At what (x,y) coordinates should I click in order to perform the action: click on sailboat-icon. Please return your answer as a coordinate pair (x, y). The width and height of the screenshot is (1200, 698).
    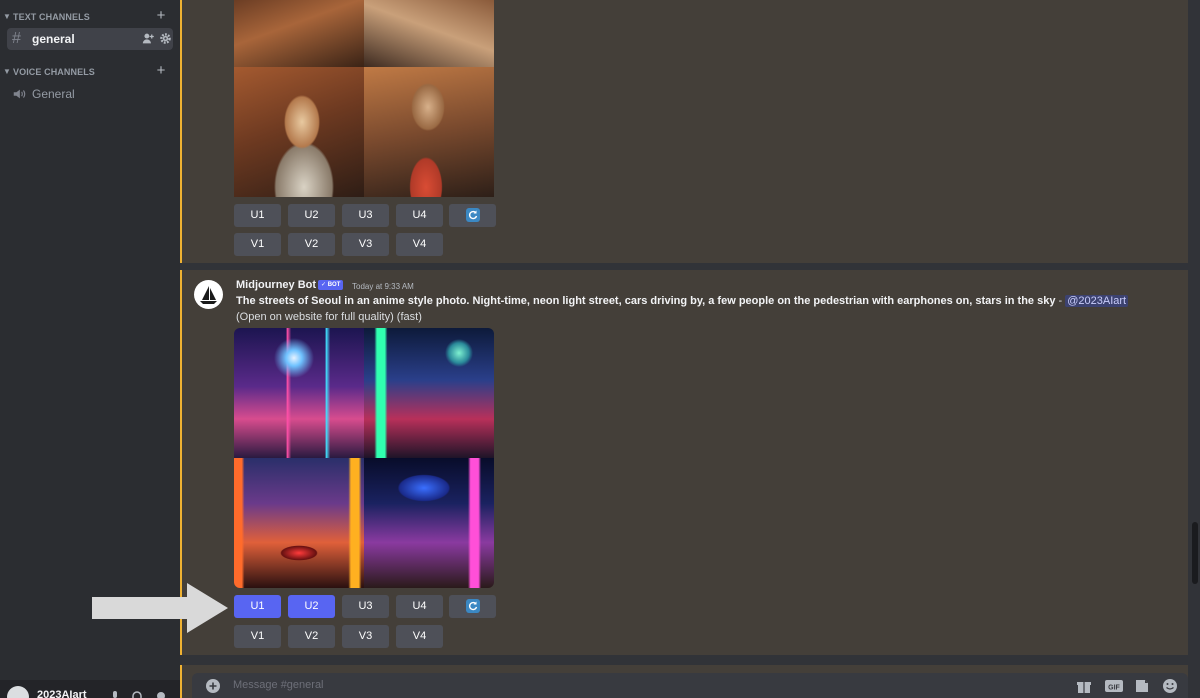
    Looking at the image, I should click on (208, 295).